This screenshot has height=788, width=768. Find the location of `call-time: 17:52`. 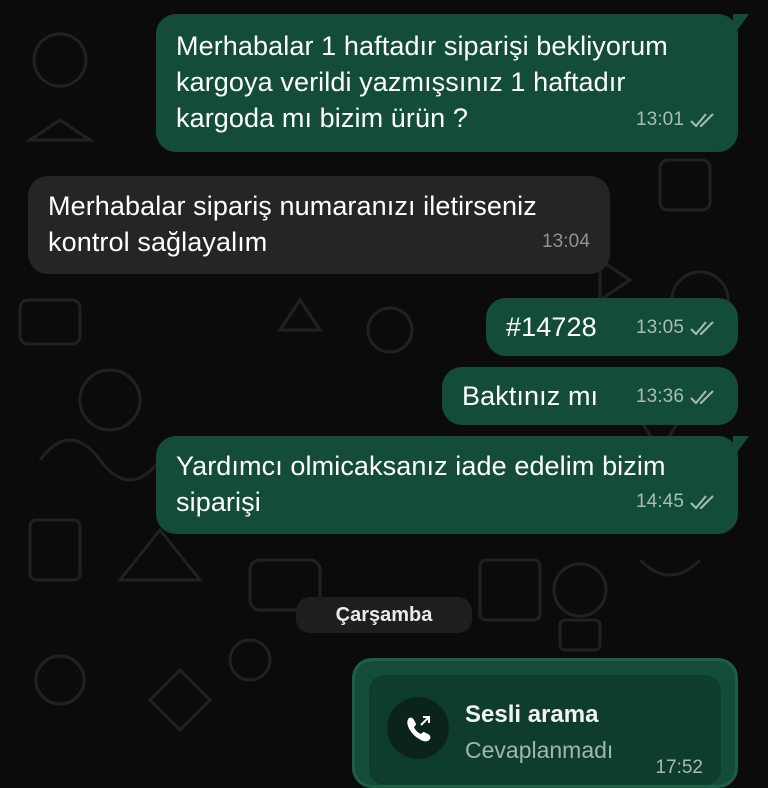

call-time: 17:52 is located at coordinates (679, 767).